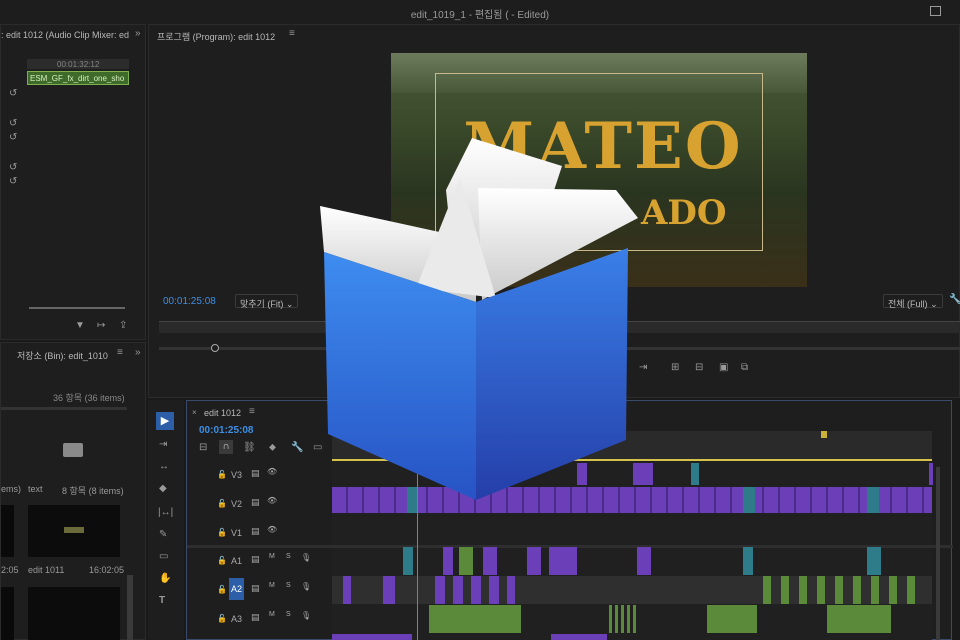  Describe the element at coordinates (64, 408) in the screenshot. I see `bin-zoom-slider` at that location.